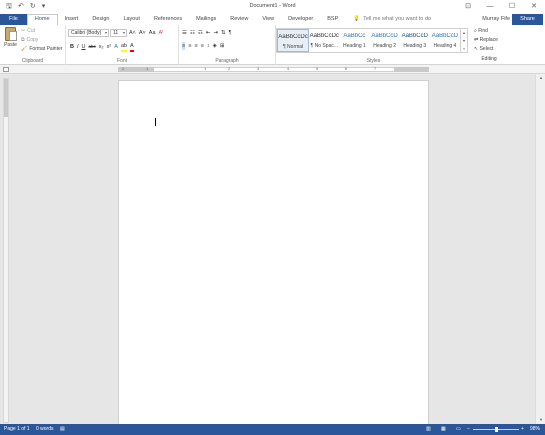  Describe the element at coordinates (496, 429) in the screenshot. I see `zoom-slider-thumb` at that location.